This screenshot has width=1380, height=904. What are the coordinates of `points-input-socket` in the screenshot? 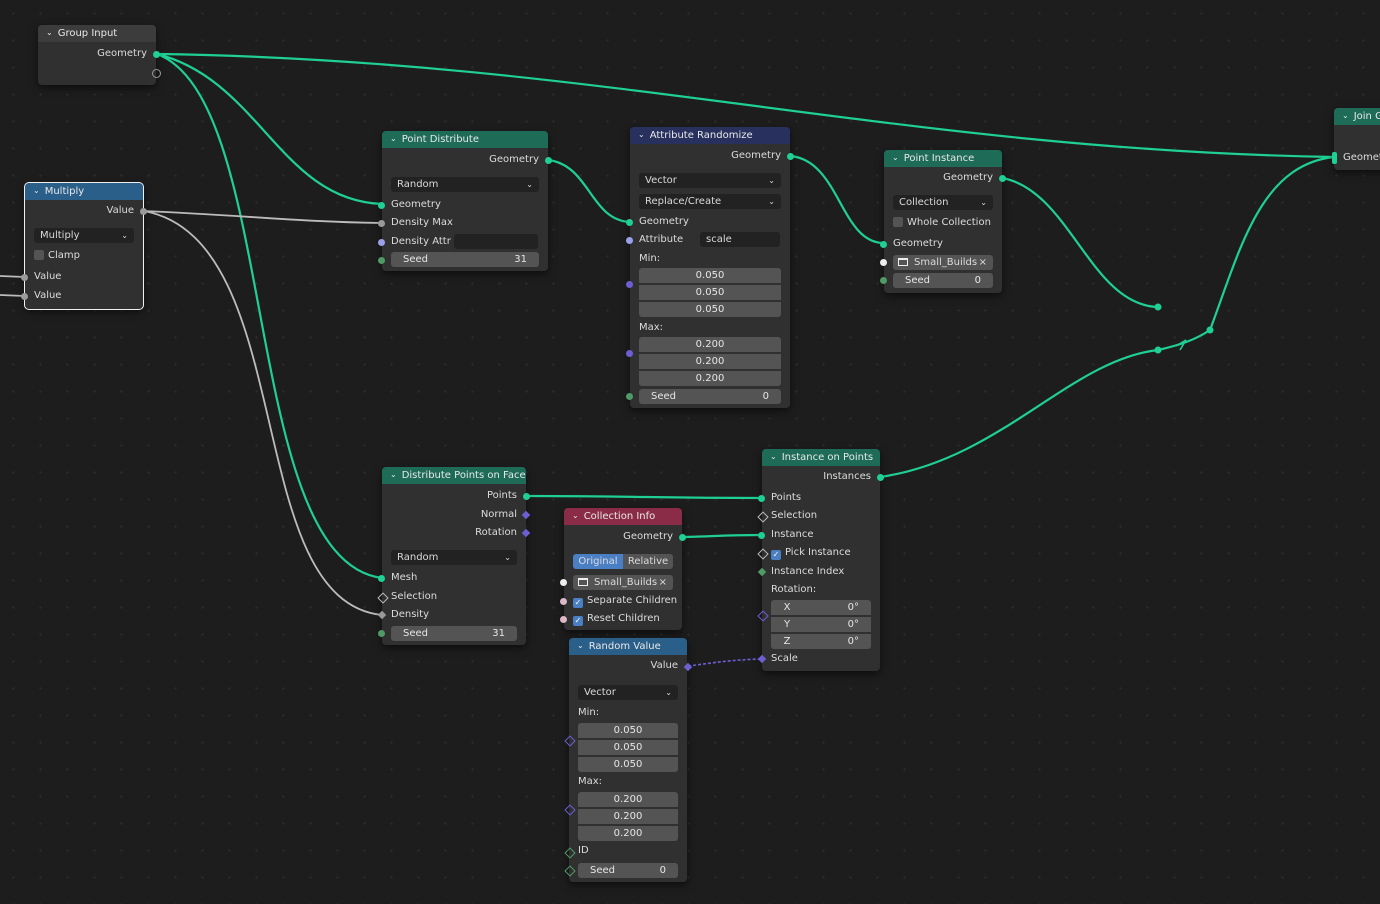 It's located at (761, 498).